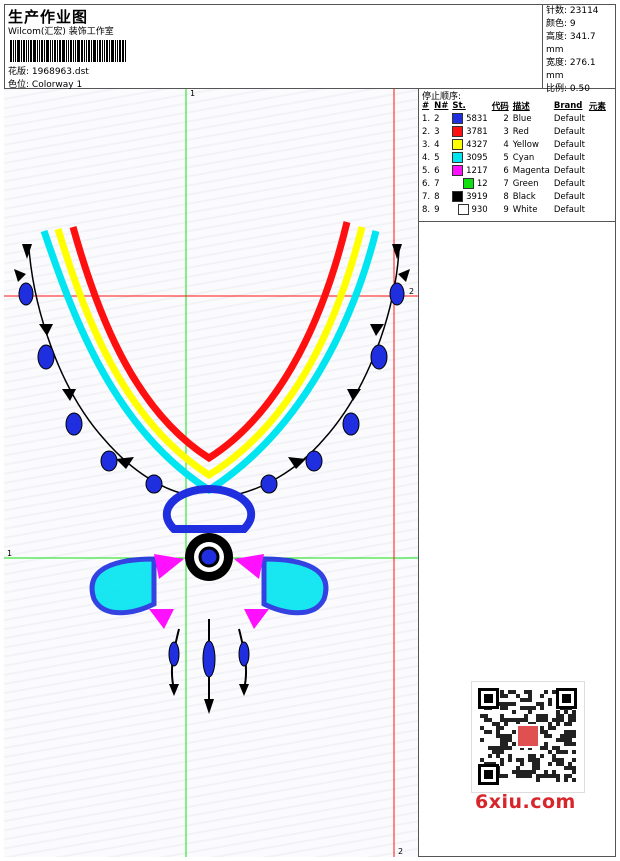 This screenshot has height=861, width=620. I want to click on guide-label-h1: 1, so click(10, 553).